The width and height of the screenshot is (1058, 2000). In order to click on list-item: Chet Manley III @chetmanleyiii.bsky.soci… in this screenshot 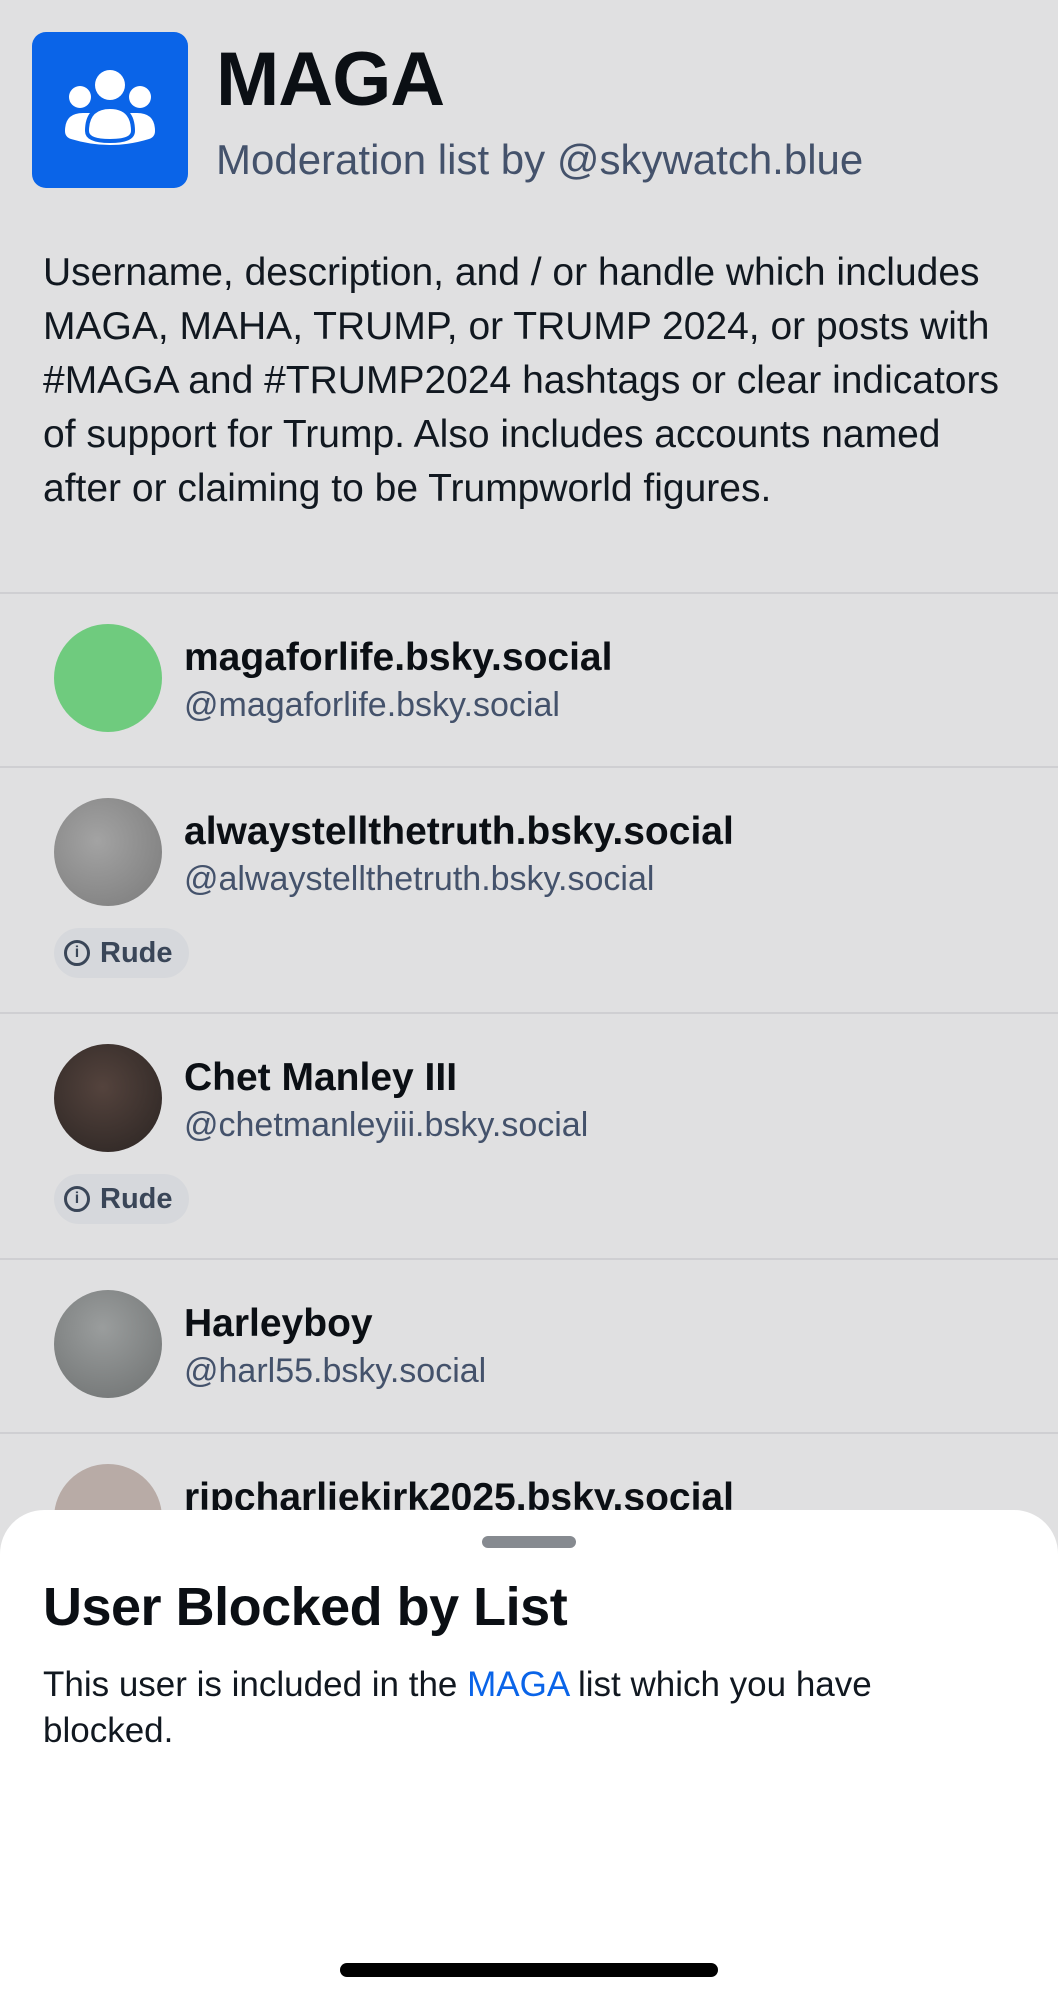, I will do `click(529, 1136)`.